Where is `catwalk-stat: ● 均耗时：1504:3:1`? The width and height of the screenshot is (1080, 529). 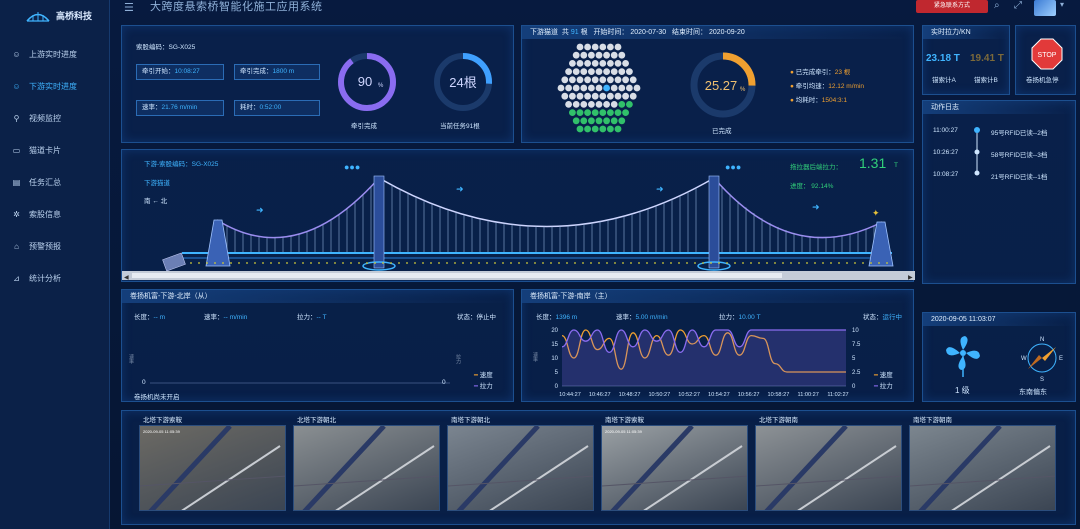 catwalk-stat: ● 均耗时：1504:3:1 is located at coordinates (819, 100).